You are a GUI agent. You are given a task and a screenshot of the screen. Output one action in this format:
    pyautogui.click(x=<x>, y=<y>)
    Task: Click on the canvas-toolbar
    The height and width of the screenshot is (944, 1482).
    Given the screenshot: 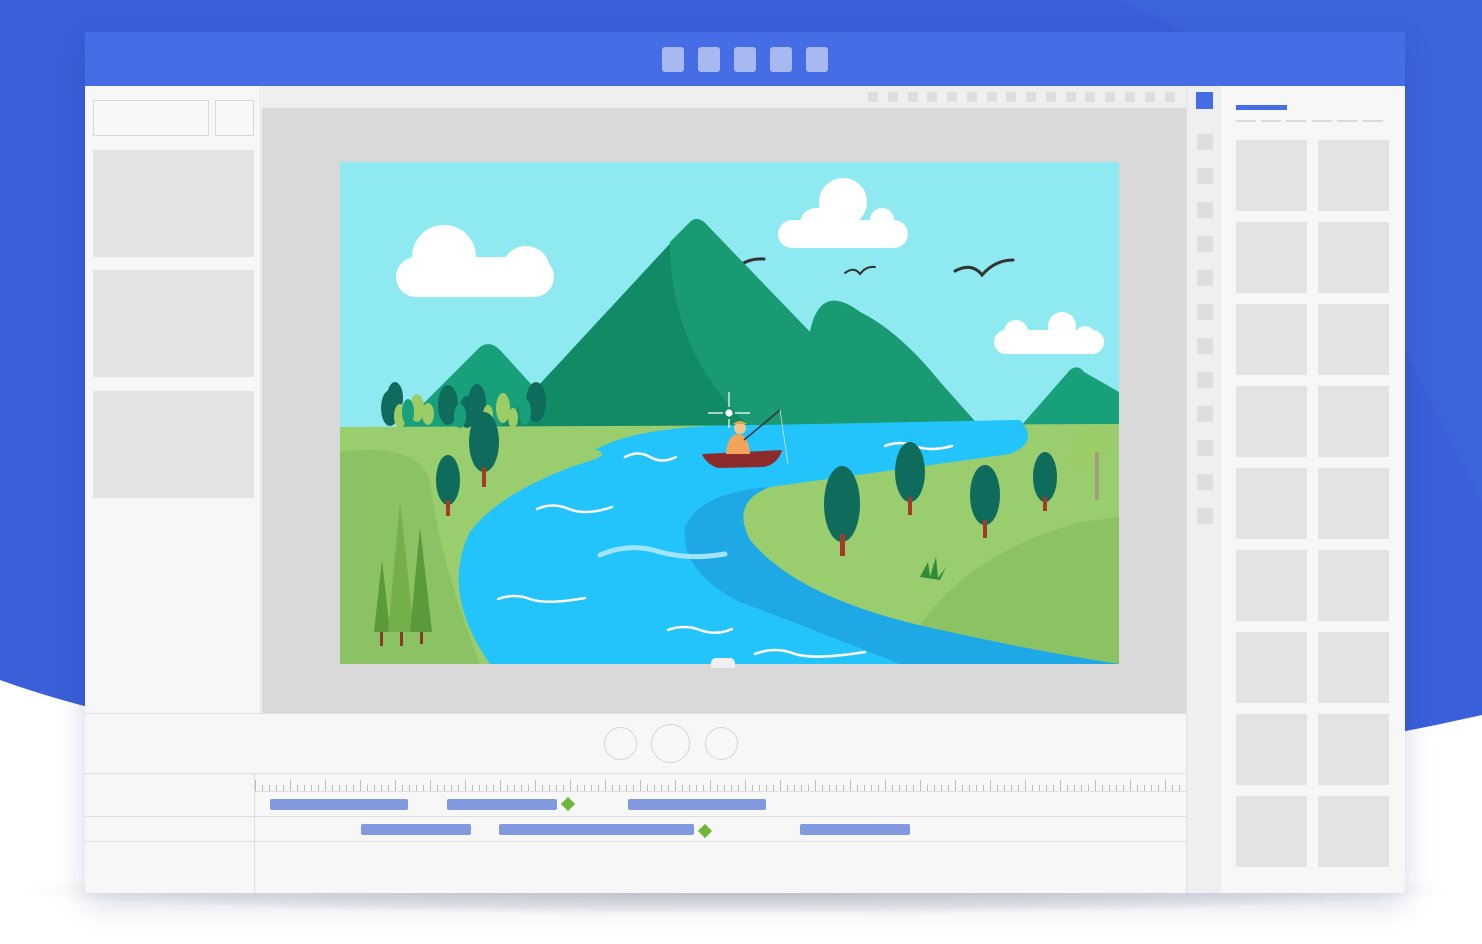 What is the action you would take?
    pyautogui.click(x=724, y=97)
    